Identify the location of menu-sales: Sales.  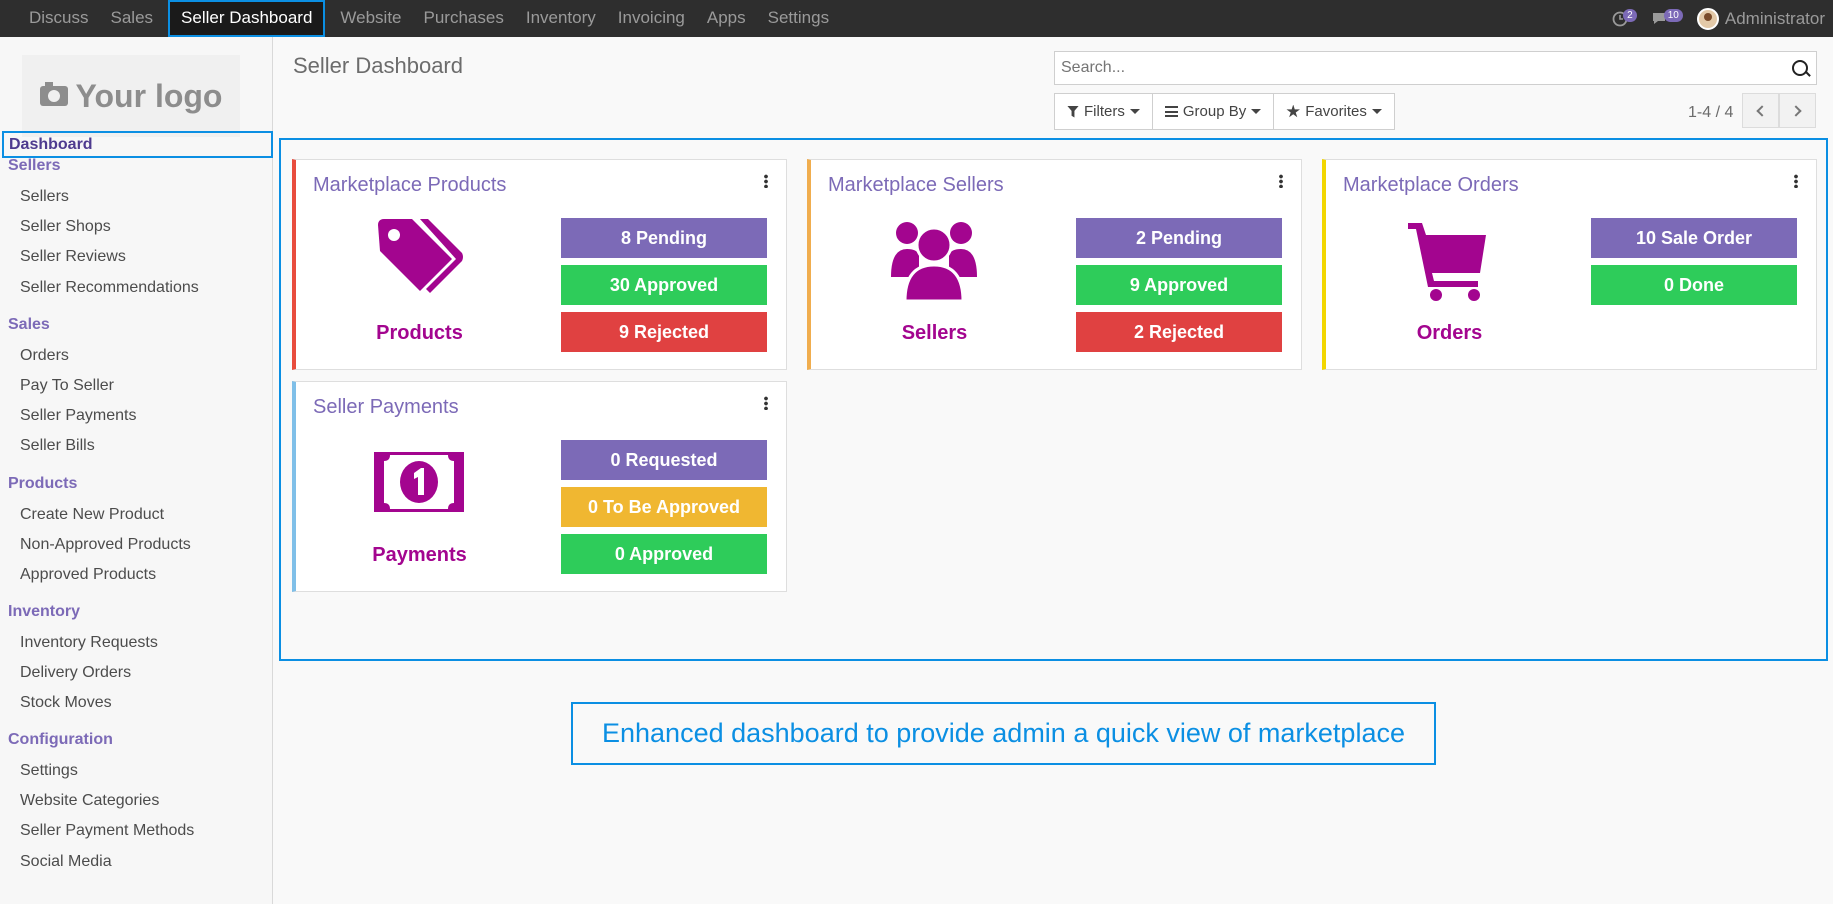
(132, 18).